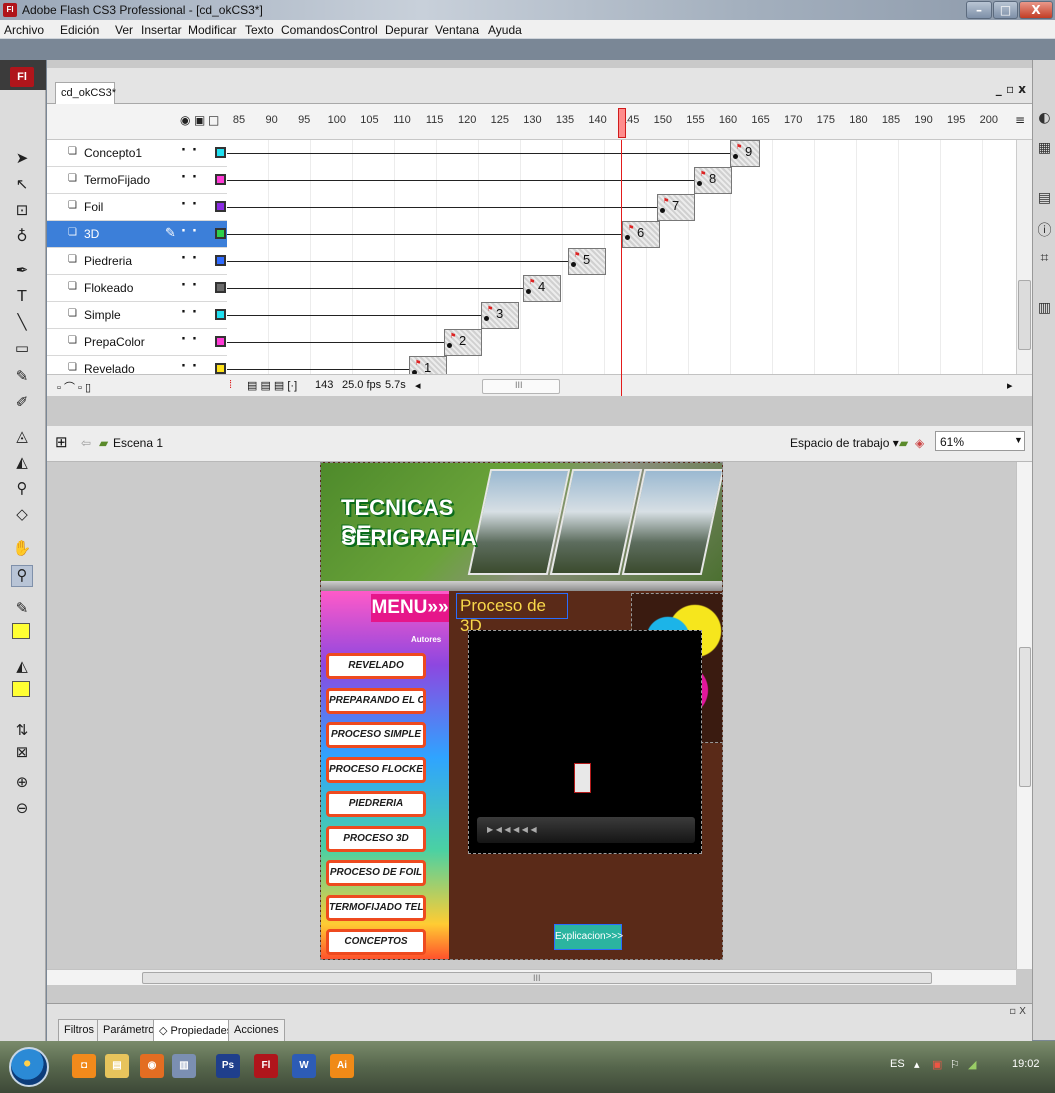 The height and width of the screenshot is (1093, 1055). What do you see at coordinates (1044, 198) in the screenshot?
I see `align-panel-icon: ▤` at bounding box center [1044, 198].